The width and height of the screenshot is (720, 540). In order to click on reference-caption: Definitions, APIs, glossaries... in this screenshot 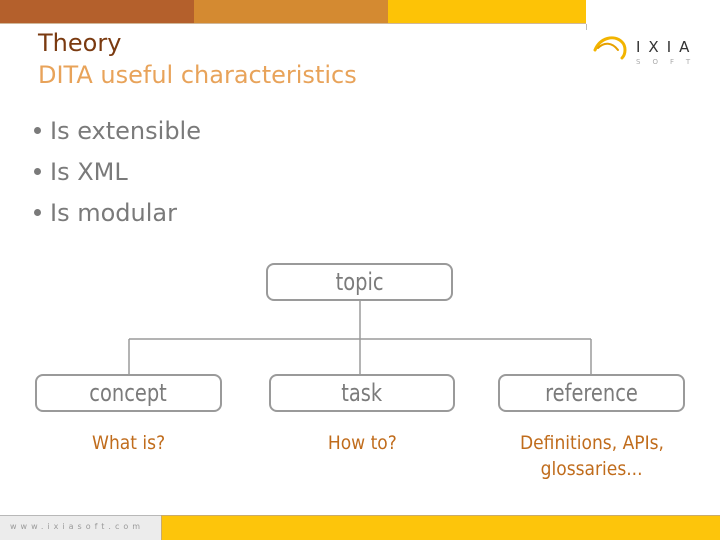, I will do `click(591, 456)`.